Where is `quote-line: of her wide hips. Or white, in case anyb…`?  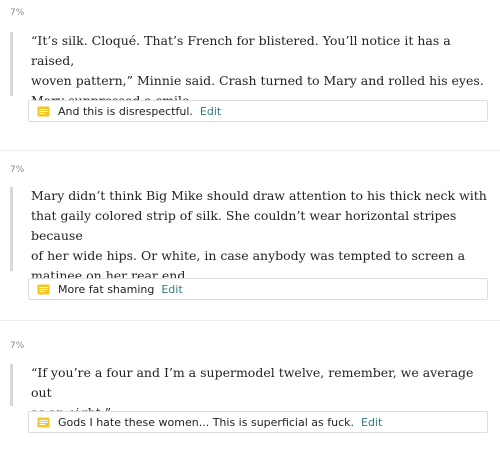 quote-line: of her wide hips. Or white, in case anyb… is located at coordinates (248, 255).